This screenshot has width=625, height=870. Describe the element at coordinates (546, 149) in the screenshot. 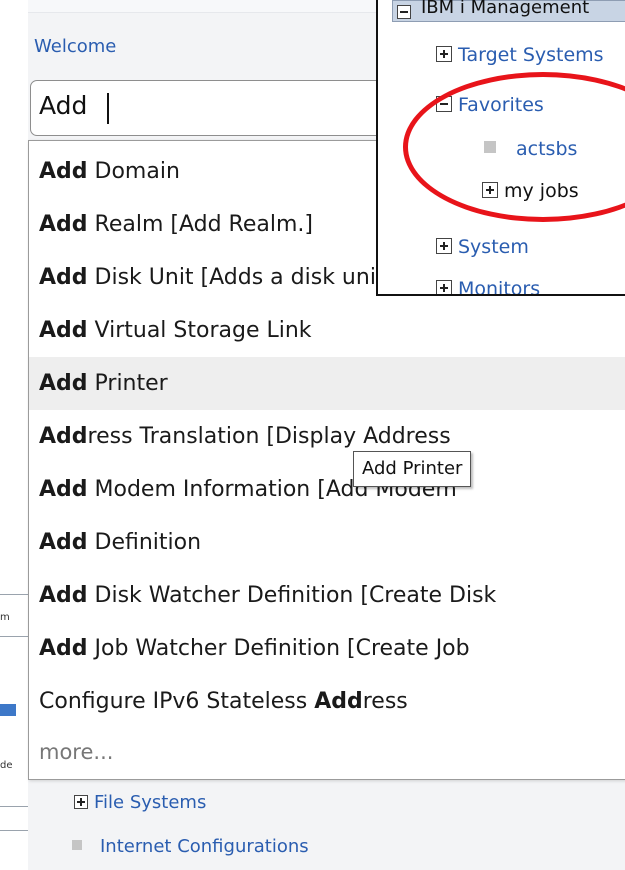

I see `tree-node-label: actsbs` at that location.